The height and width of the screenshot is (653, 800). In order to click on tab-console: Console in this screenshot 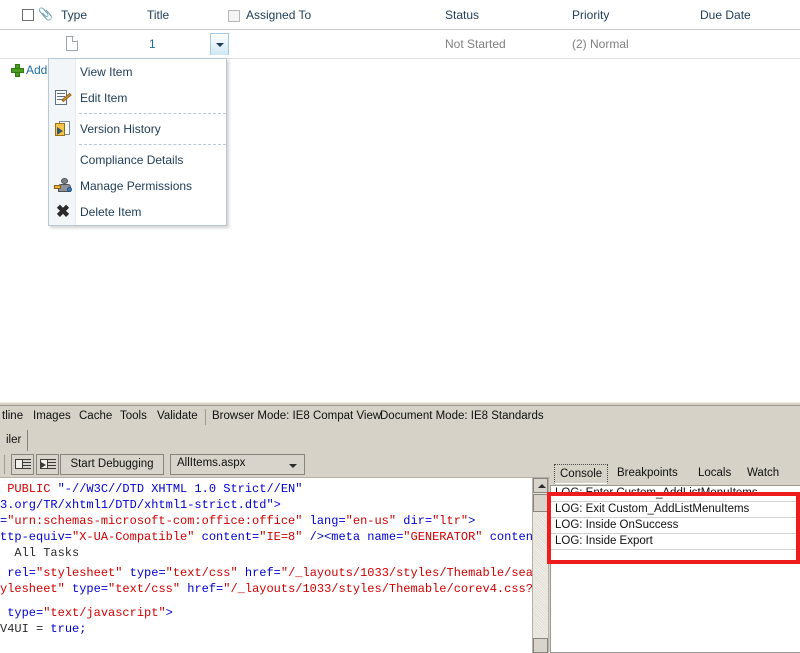, I will do `click(581, 474)`.